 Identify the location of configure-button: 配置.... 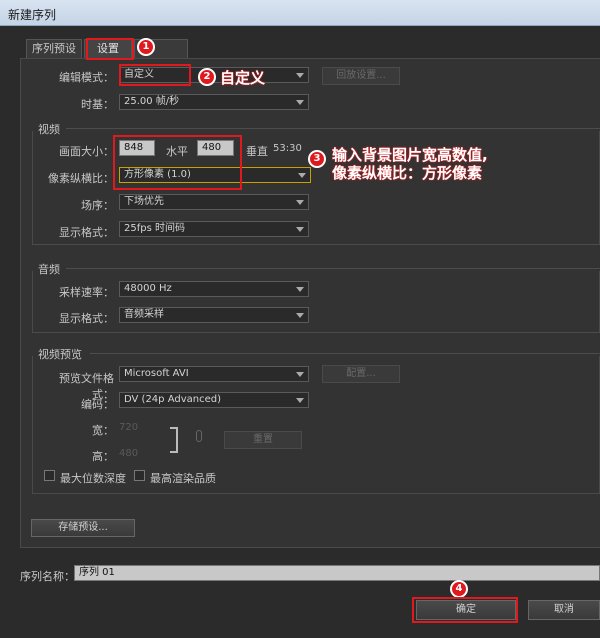
(361, 374).